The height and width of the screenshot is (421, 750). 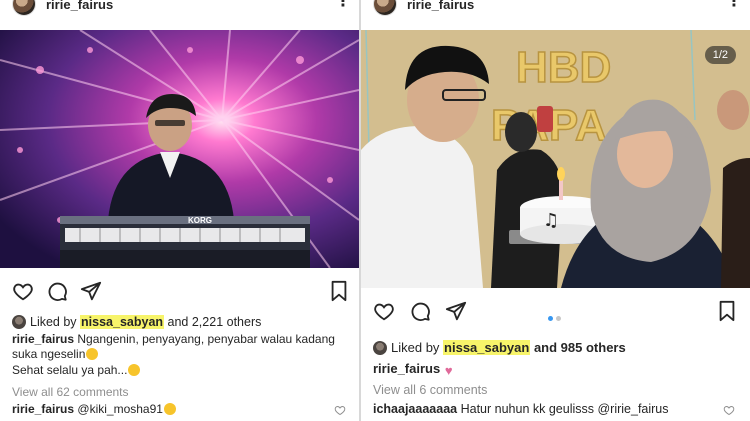 What do you see at coordinates (120, 409) in the screenshot?
I see `comment-text: @kiki_mosha91` at bounding box center [120, 409].